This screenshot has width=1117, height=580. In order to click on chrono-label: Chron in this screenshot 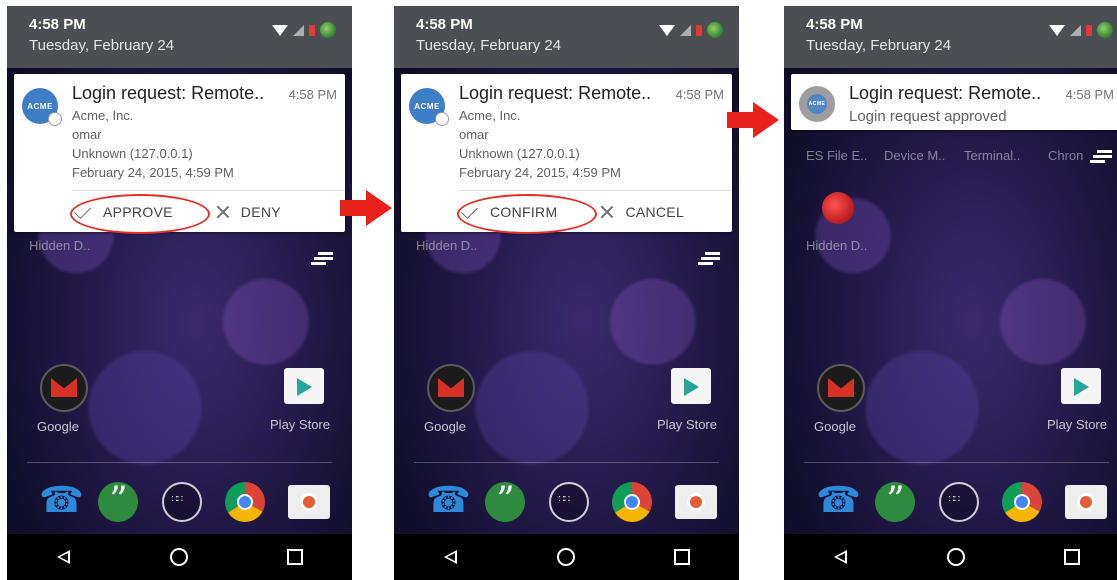, I will do `click(1065, 155)`.